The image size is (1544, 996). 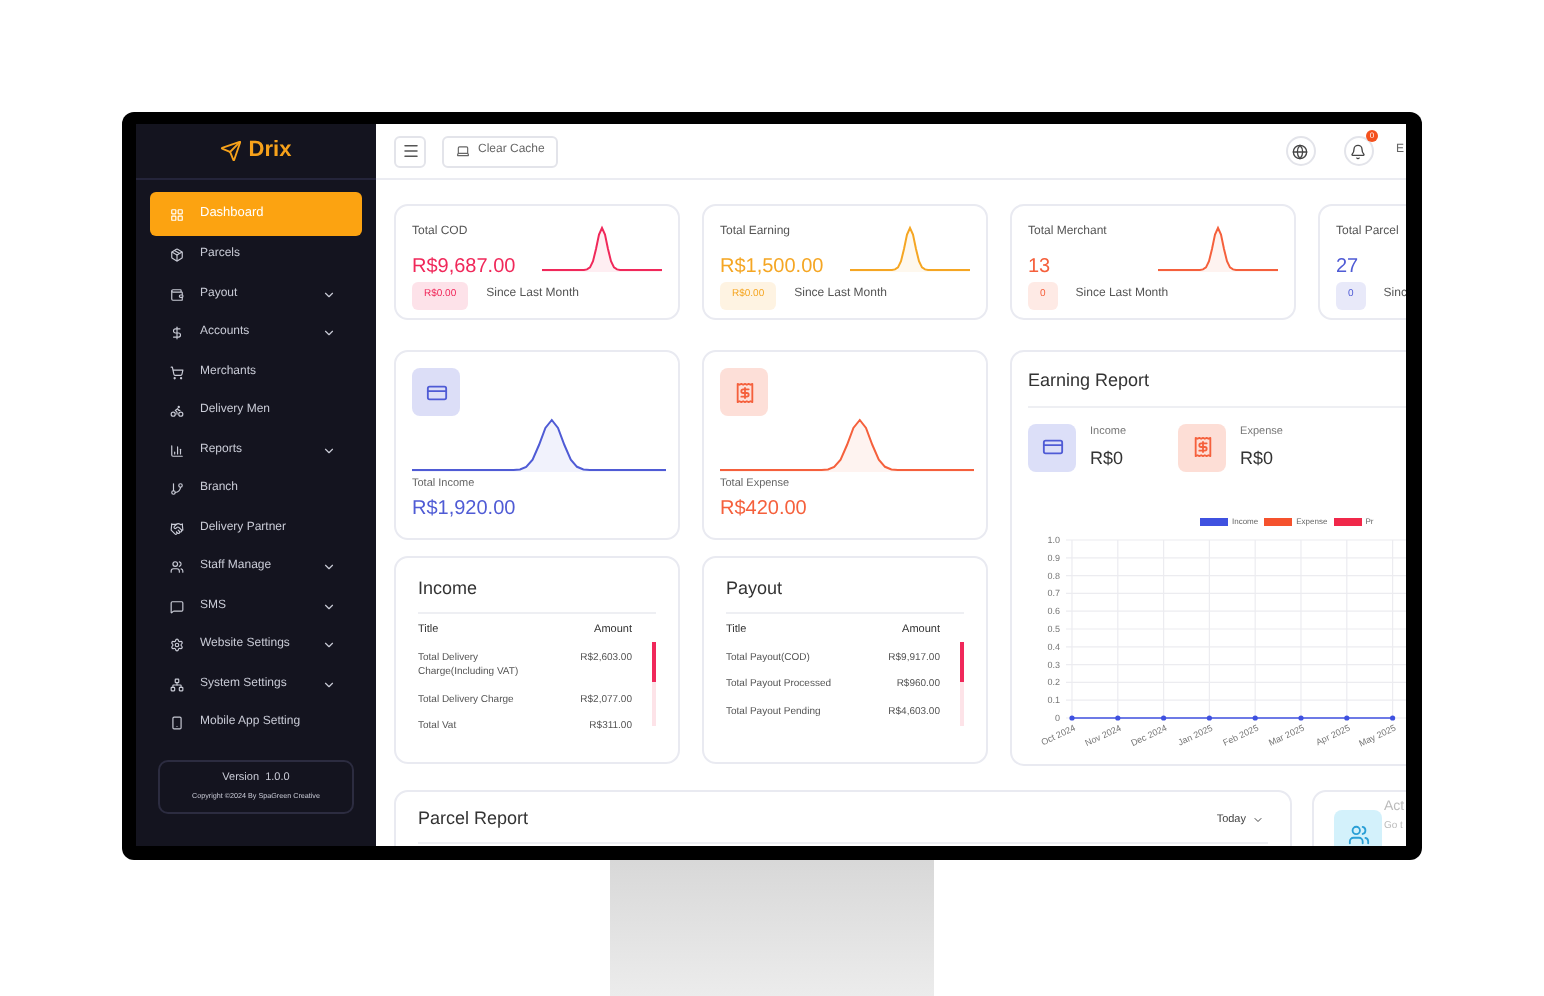 I want to click on laptop-icon, so click(x=463, y=151).